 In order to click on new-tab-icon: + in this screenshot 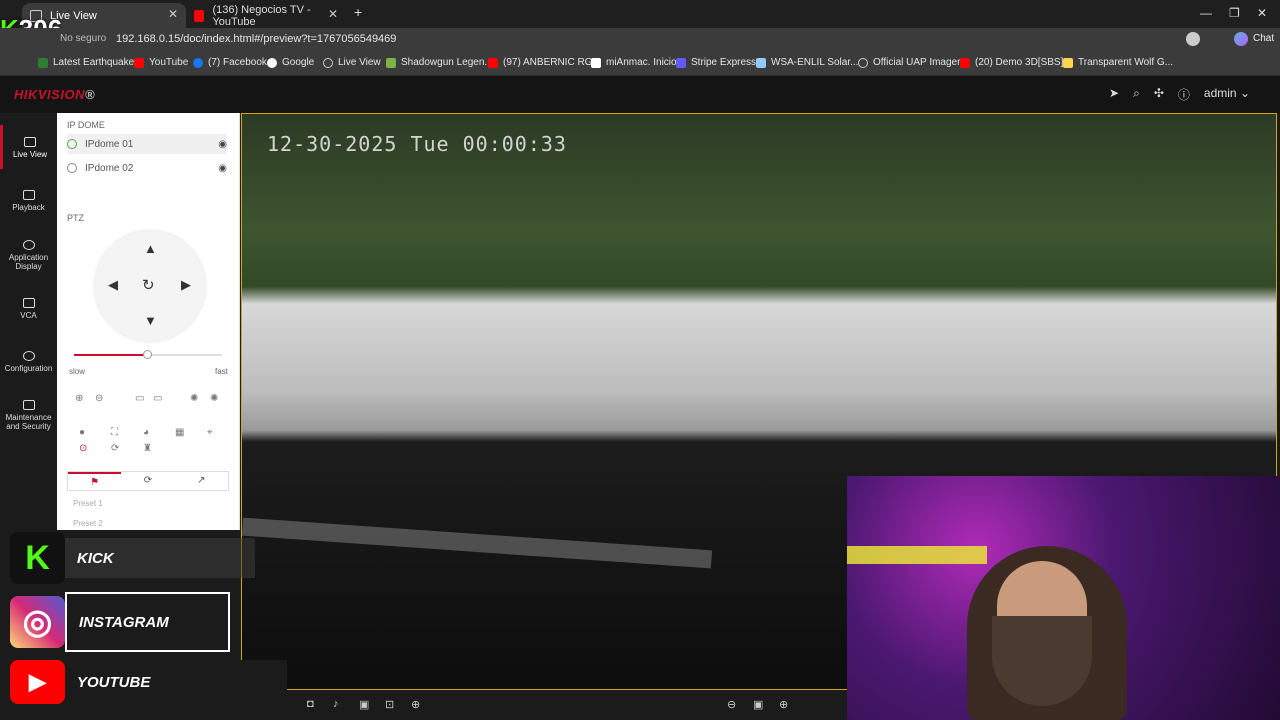, I will do `click(358, 12)`.